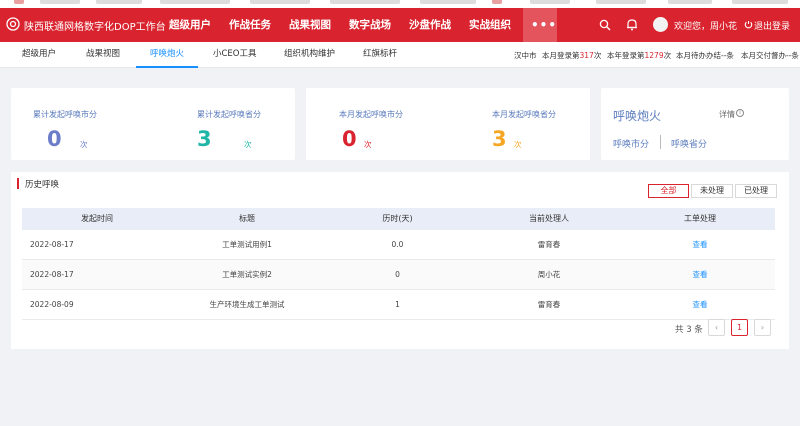  I want to click on main-nav: 超级用户 作战任务 战果视图 数字战场 沙盘作战 实战组织 •••, so click(360, 25).